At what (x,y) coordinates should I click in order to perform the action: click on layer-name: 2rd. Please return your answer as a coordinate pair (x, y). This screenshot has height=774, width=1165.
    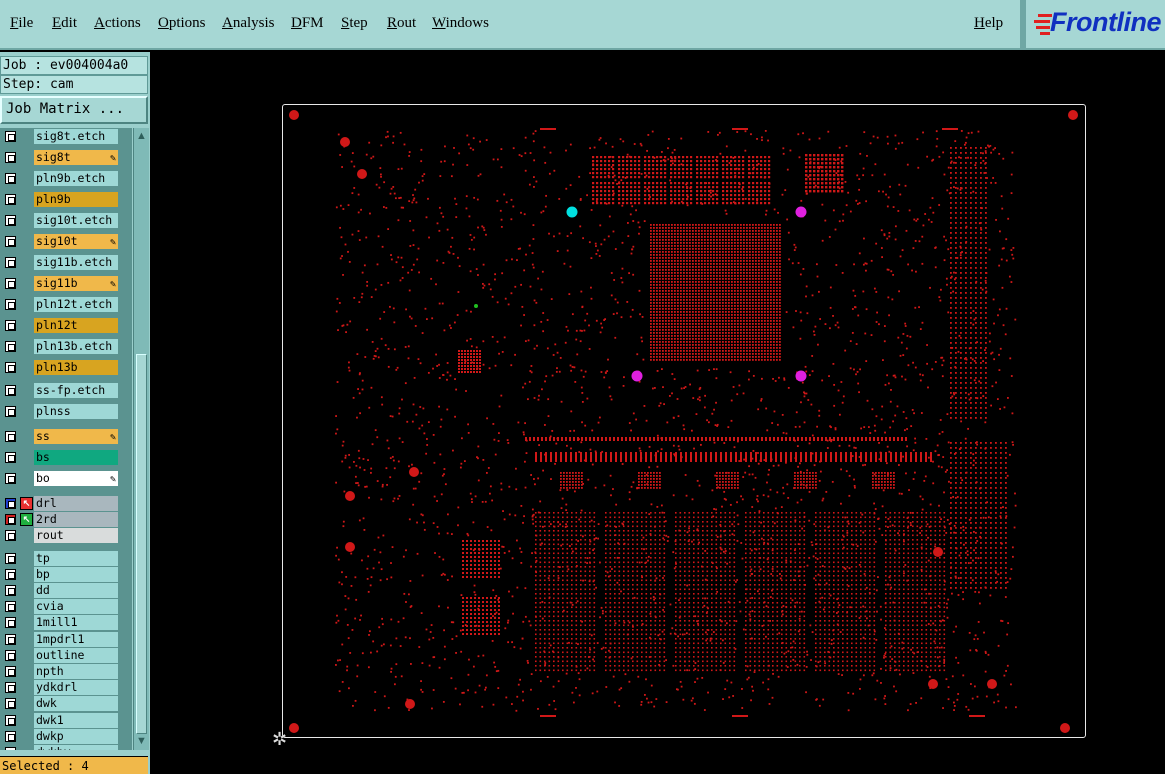
    Looking at the image, I should click on (76, 520).